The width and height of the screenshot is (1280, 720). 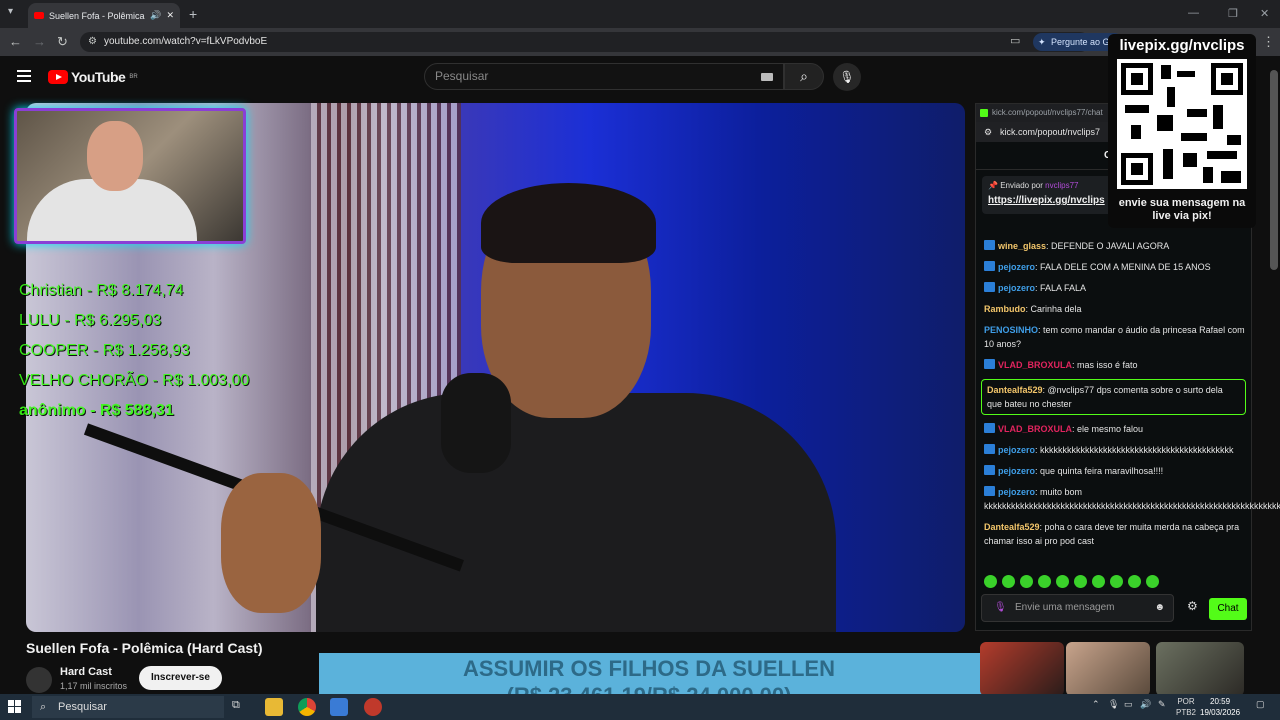 I want to click on reload-button: ↻, so click(x=62, y=42).